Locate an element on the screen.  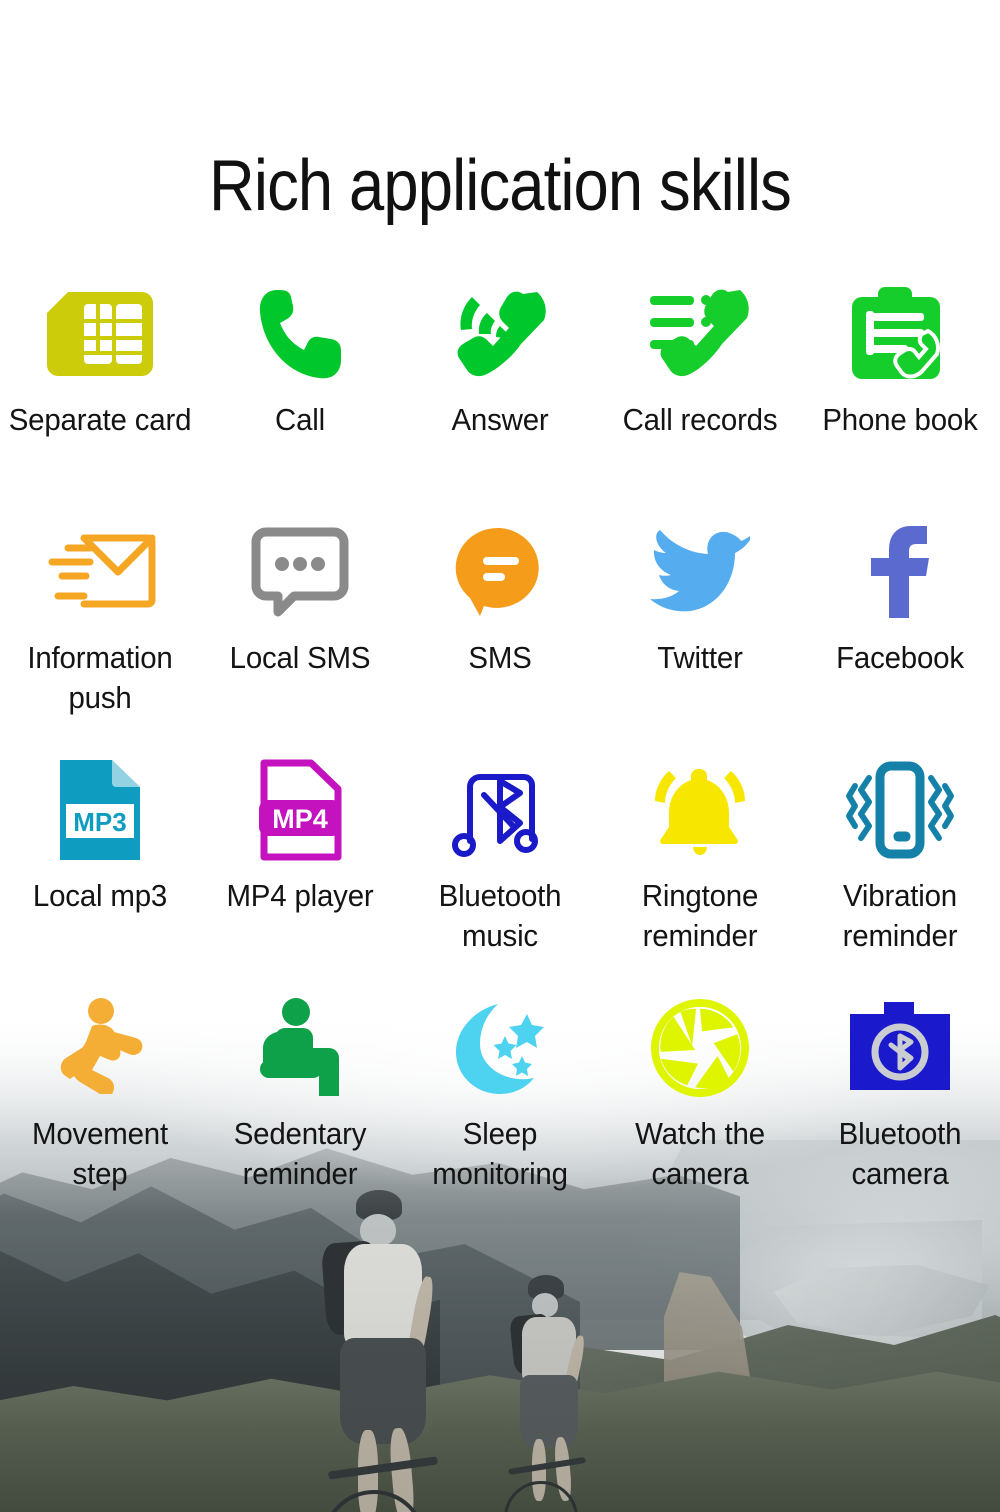
call-records-icon is located at coordinates (700, 334).